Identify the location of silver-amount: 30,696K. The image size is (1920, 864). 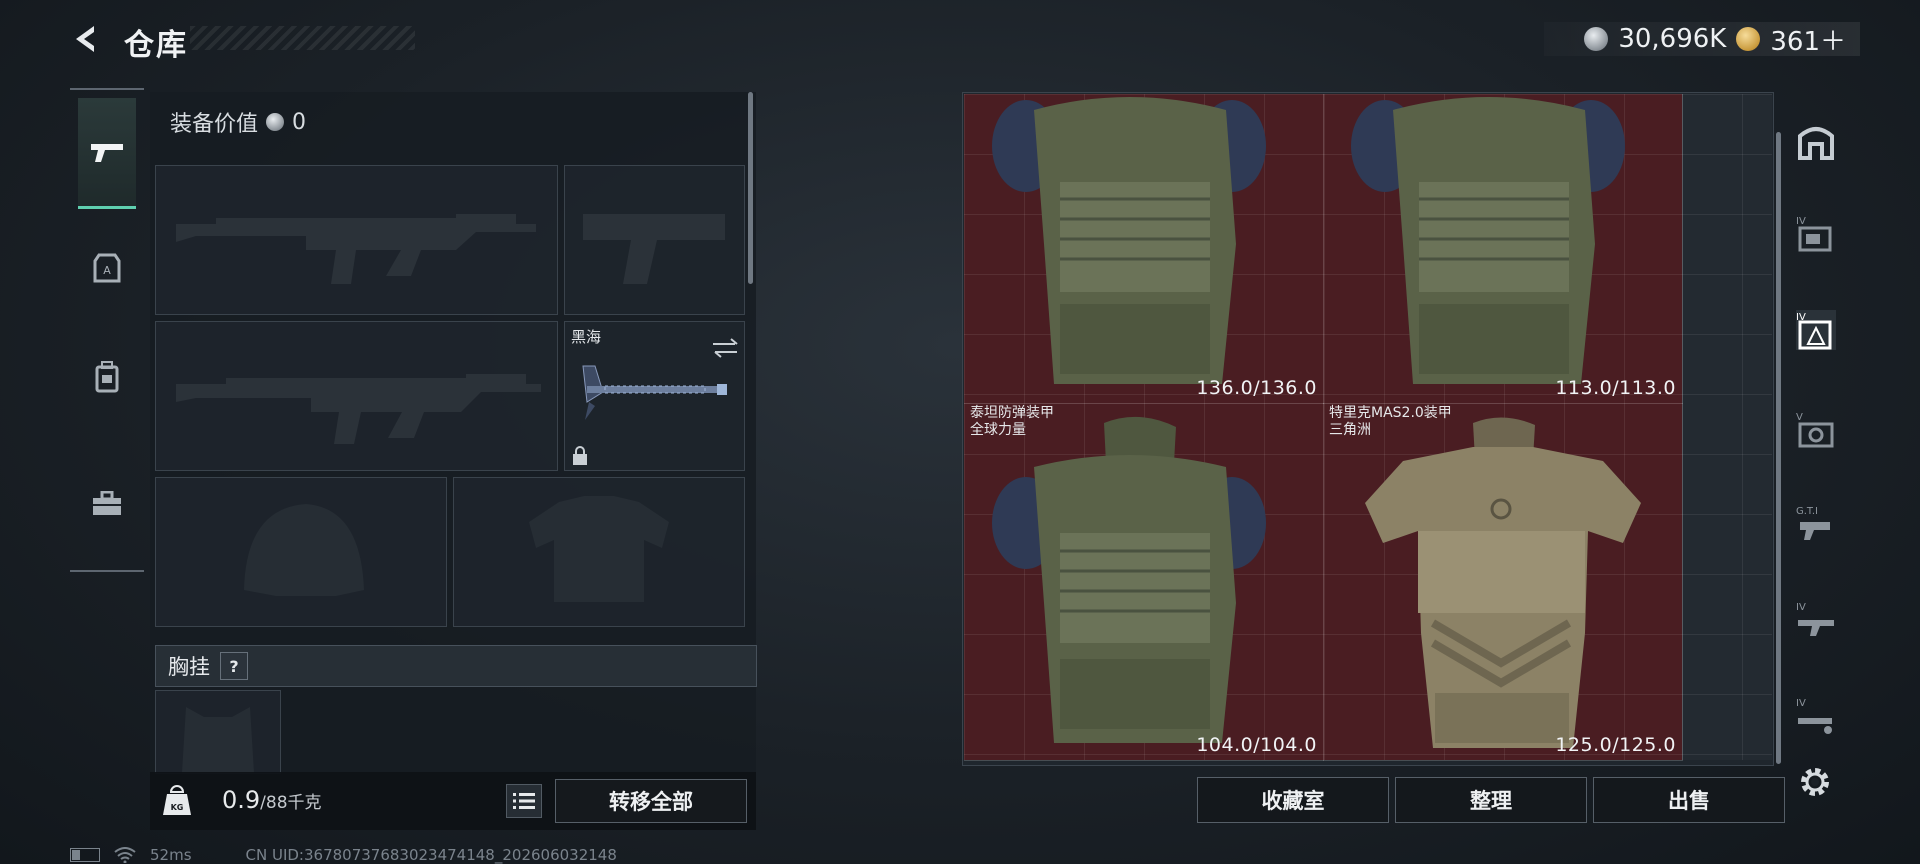
(1672, 39).